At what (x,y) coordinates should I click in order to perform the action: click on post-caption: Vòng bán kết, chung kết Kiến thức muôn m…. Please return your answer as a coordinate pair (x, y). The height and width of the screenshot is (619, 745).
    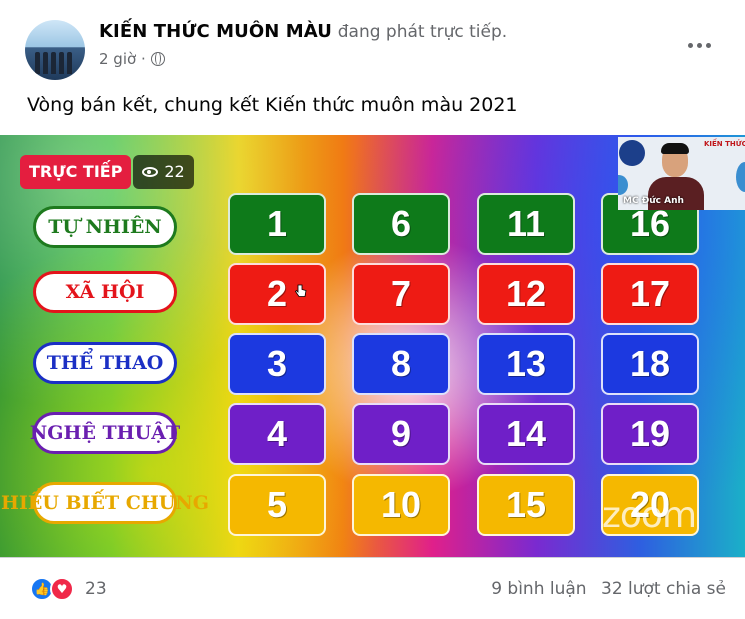
    Looking at the image, I should click on (272, 105).